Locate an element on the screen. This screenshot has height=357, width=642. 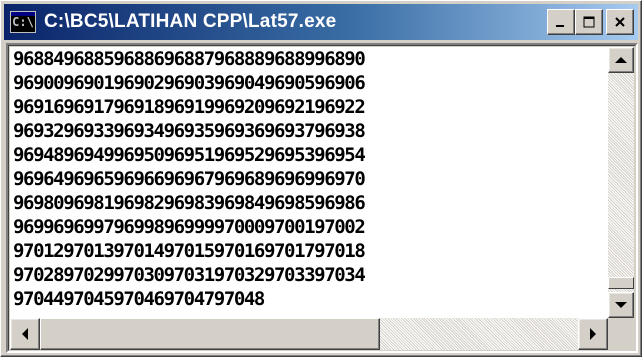
maximize-button is located at coordinates (589, 22).